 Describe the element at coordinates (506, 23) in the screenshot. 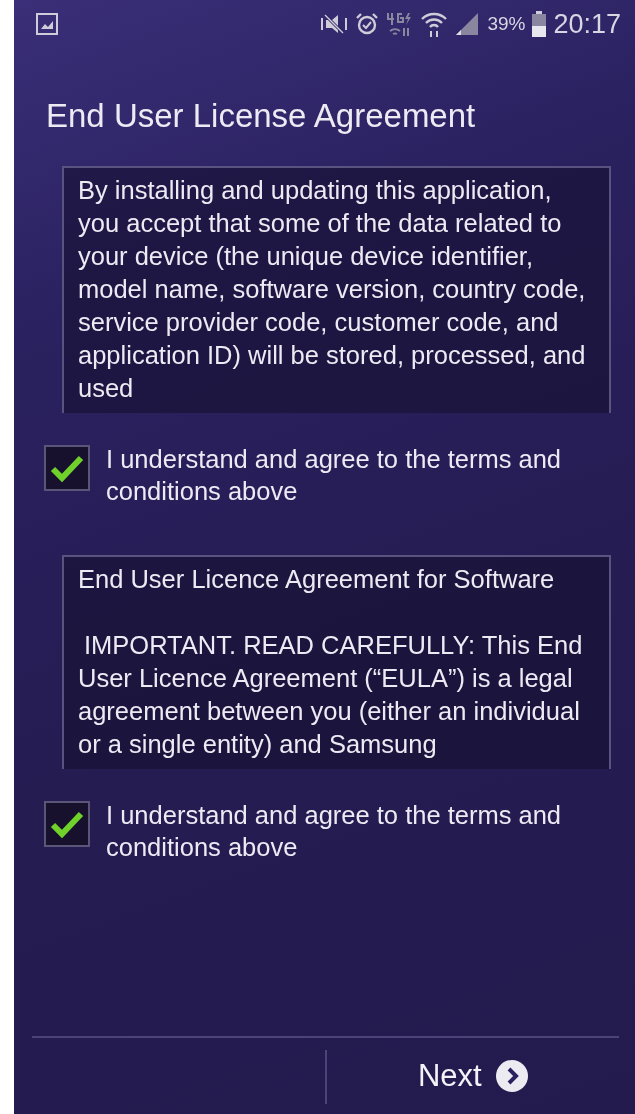

I see `battery-percentage: 39%` at that location.